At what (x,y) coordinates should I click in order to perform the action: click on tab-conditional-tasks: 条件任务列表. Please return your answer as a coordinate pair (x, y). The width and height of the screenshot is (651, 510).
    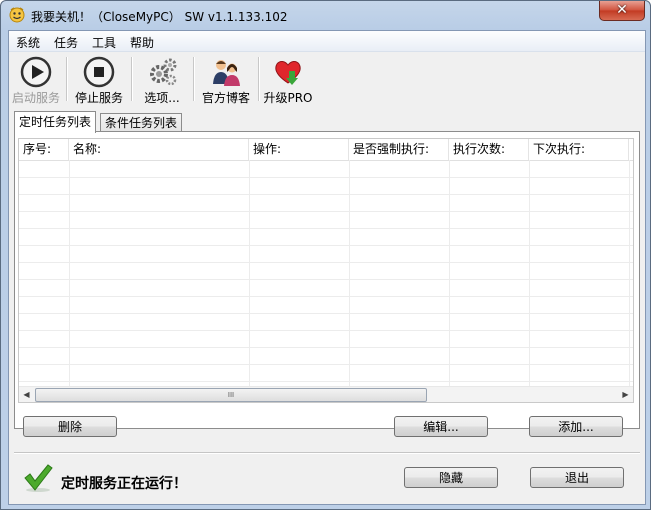
    Looking at the image, I should click on (141, 122).